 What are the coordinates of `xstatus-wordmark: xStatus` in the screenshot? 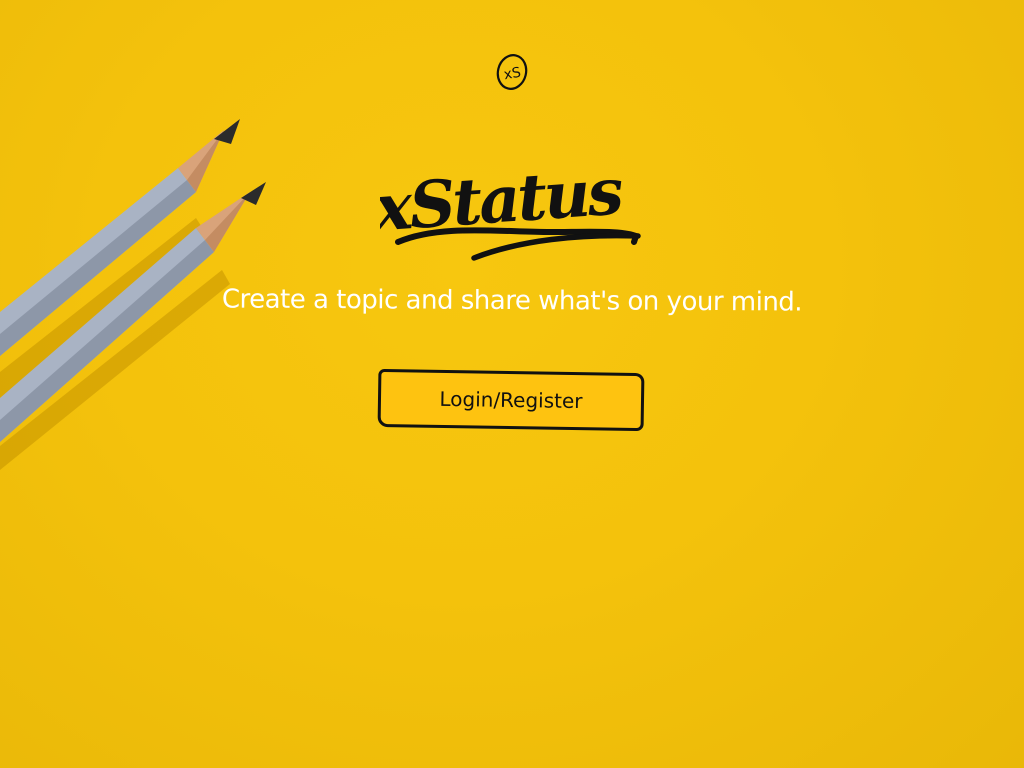 It's located at (510, 207).